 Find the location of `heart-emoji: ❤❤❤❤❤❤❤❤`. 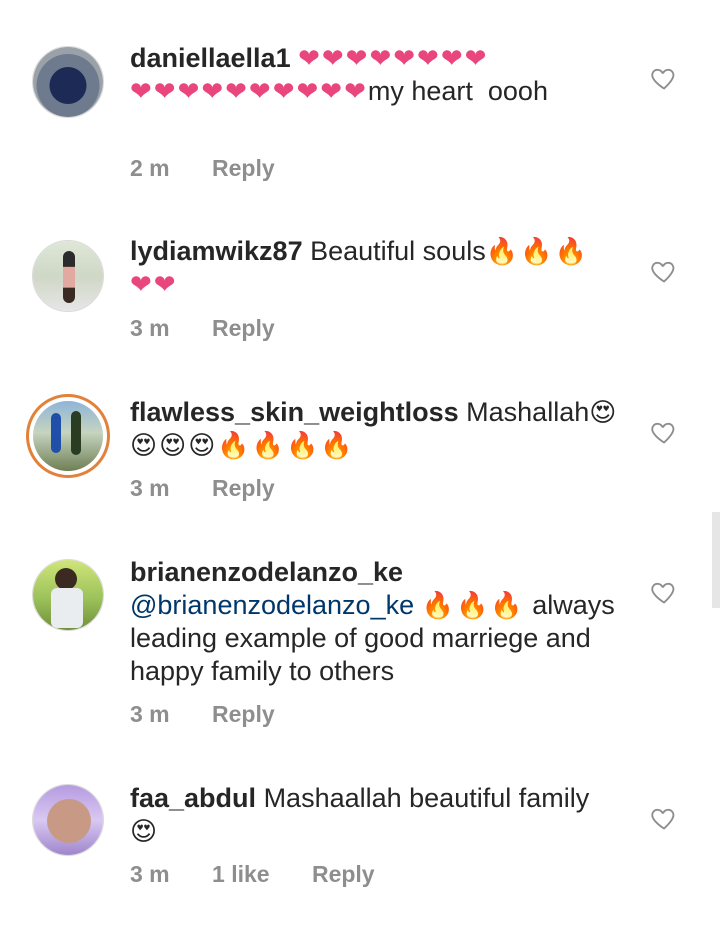

heart-emoji: ❤❤❤❤❤❤❤❤ is located at coordinates (393, 58).